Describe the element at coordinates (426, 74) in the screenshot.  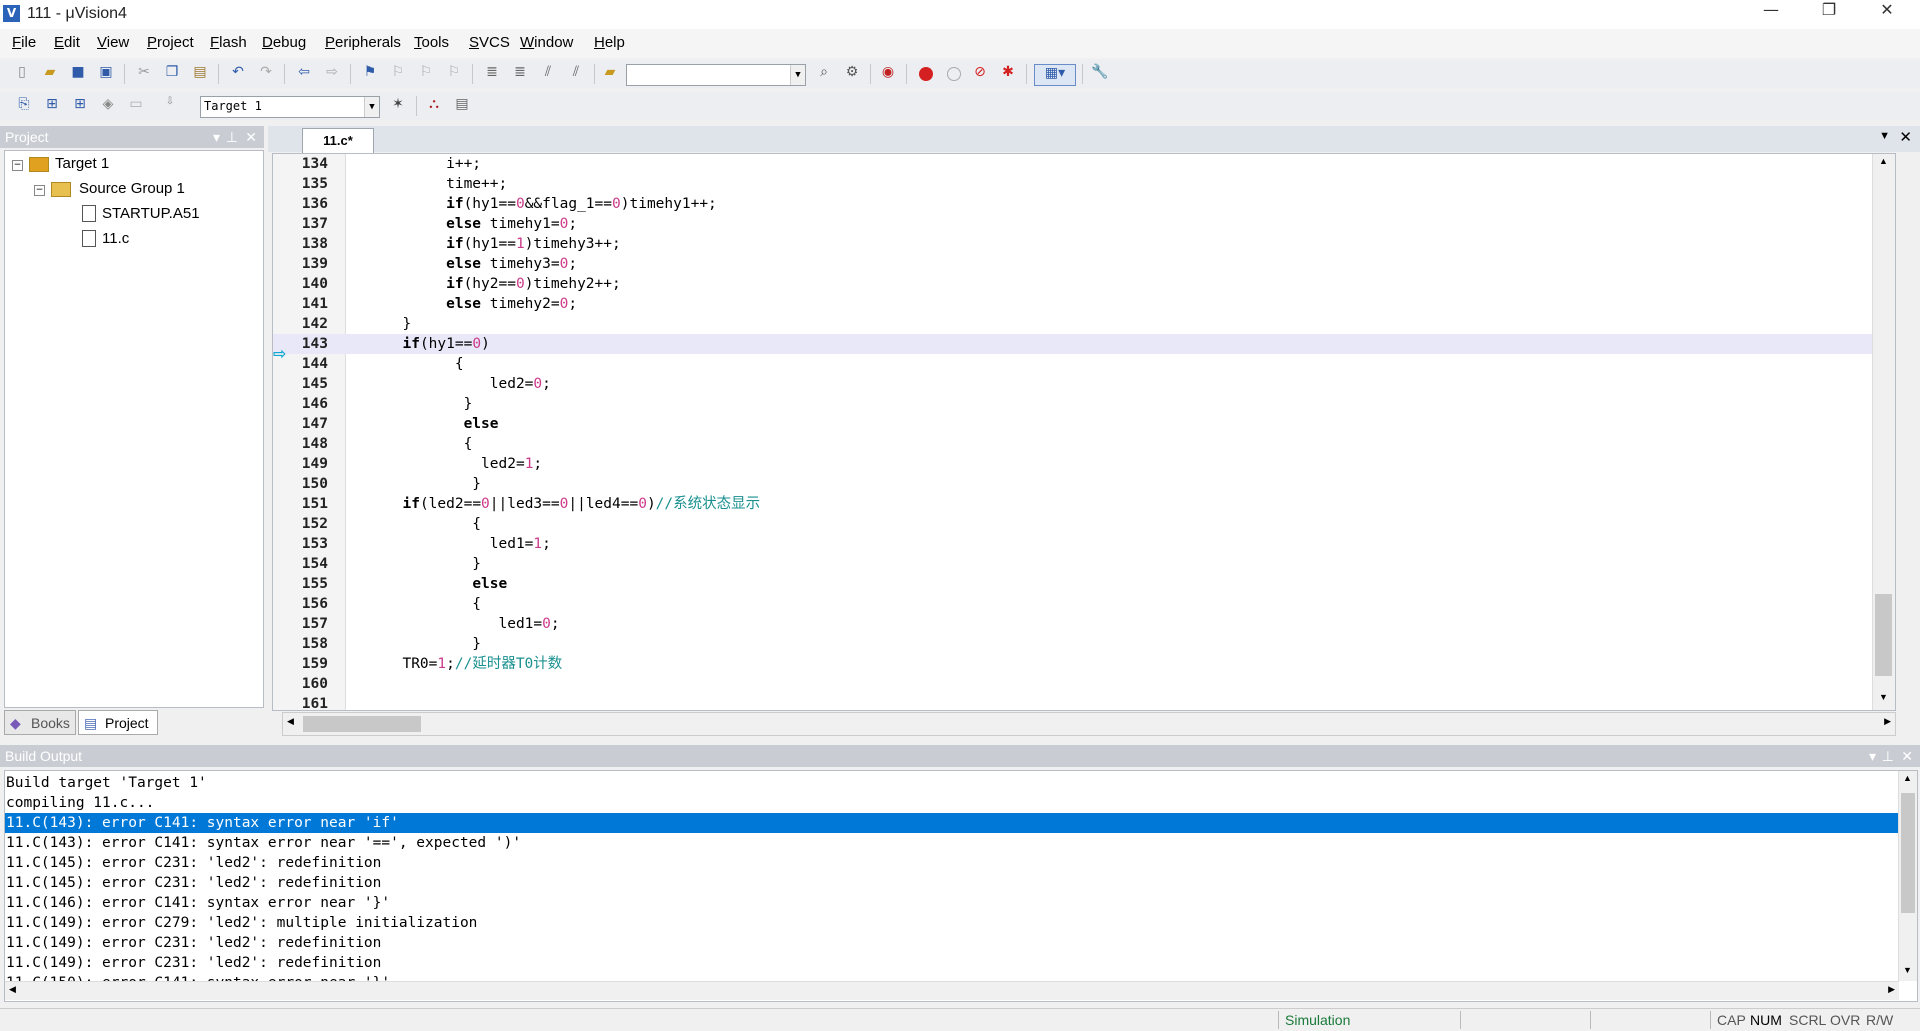
I see `bookmark-next-icon: ⚐` at that location.